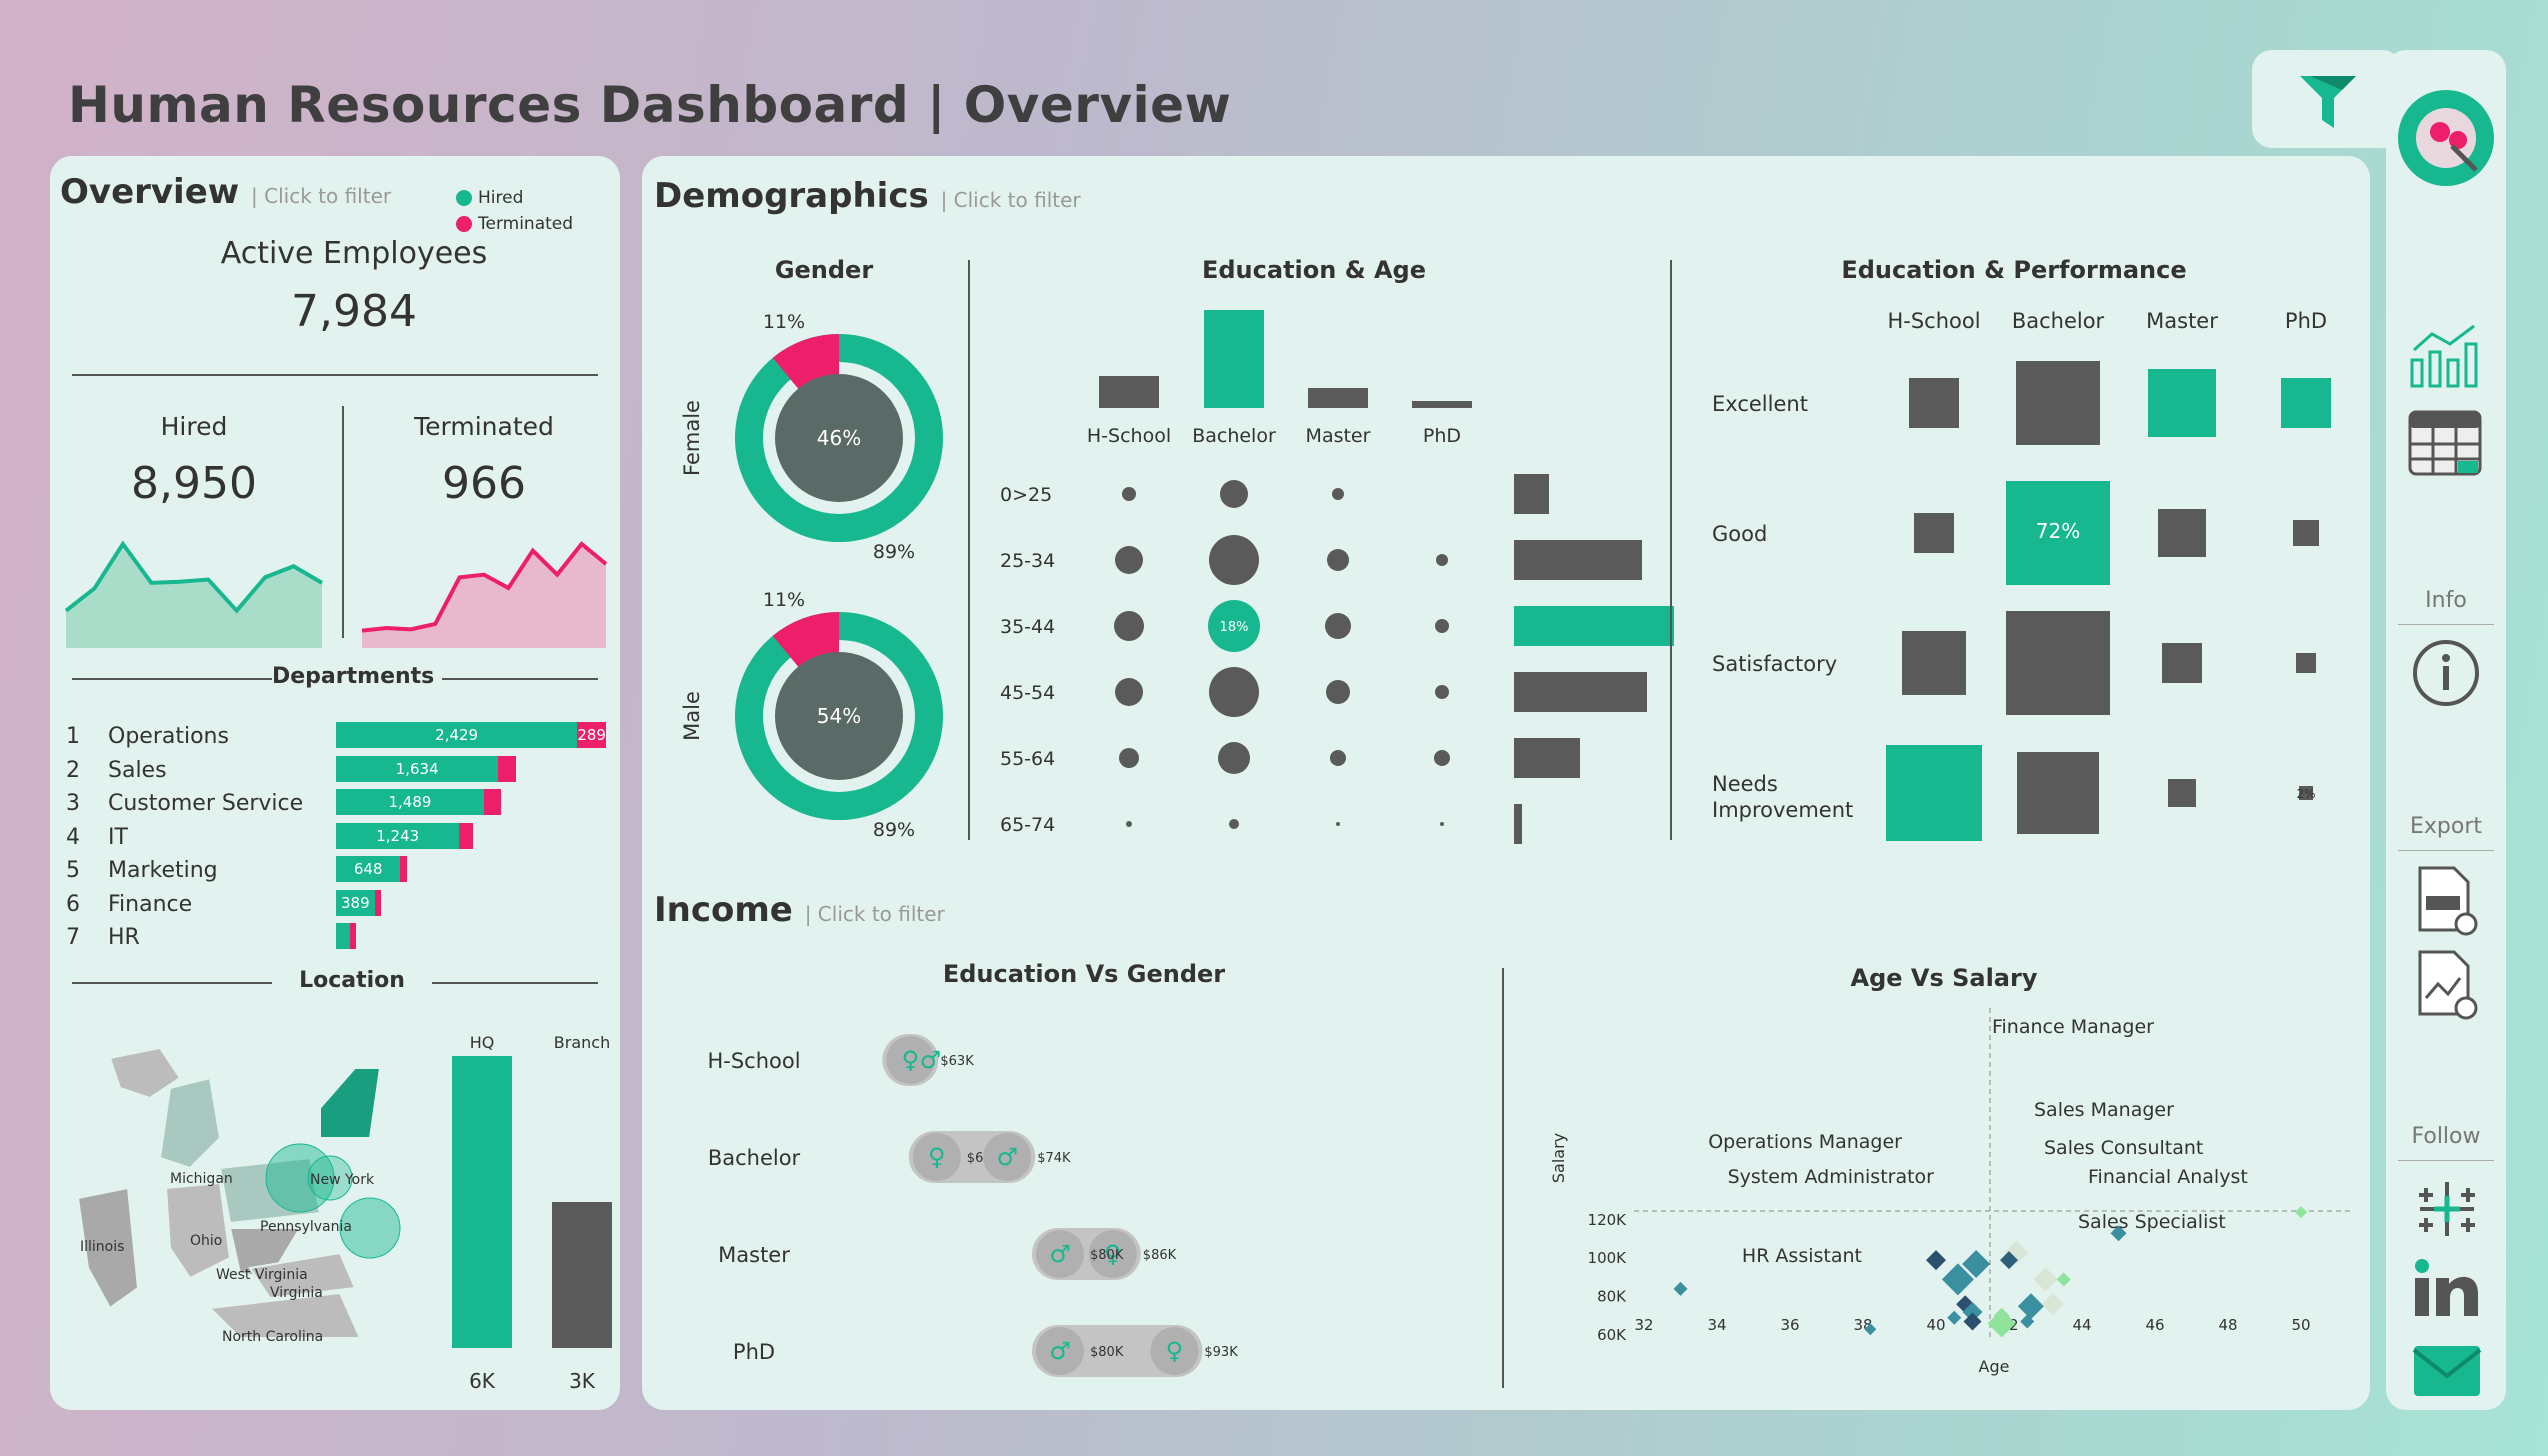 The width and height of the screenshot is (2548, 1456). Describe the element at coordinates (1027, 561) in the screenshot. I see `age-group-label: 25-34` at that location.